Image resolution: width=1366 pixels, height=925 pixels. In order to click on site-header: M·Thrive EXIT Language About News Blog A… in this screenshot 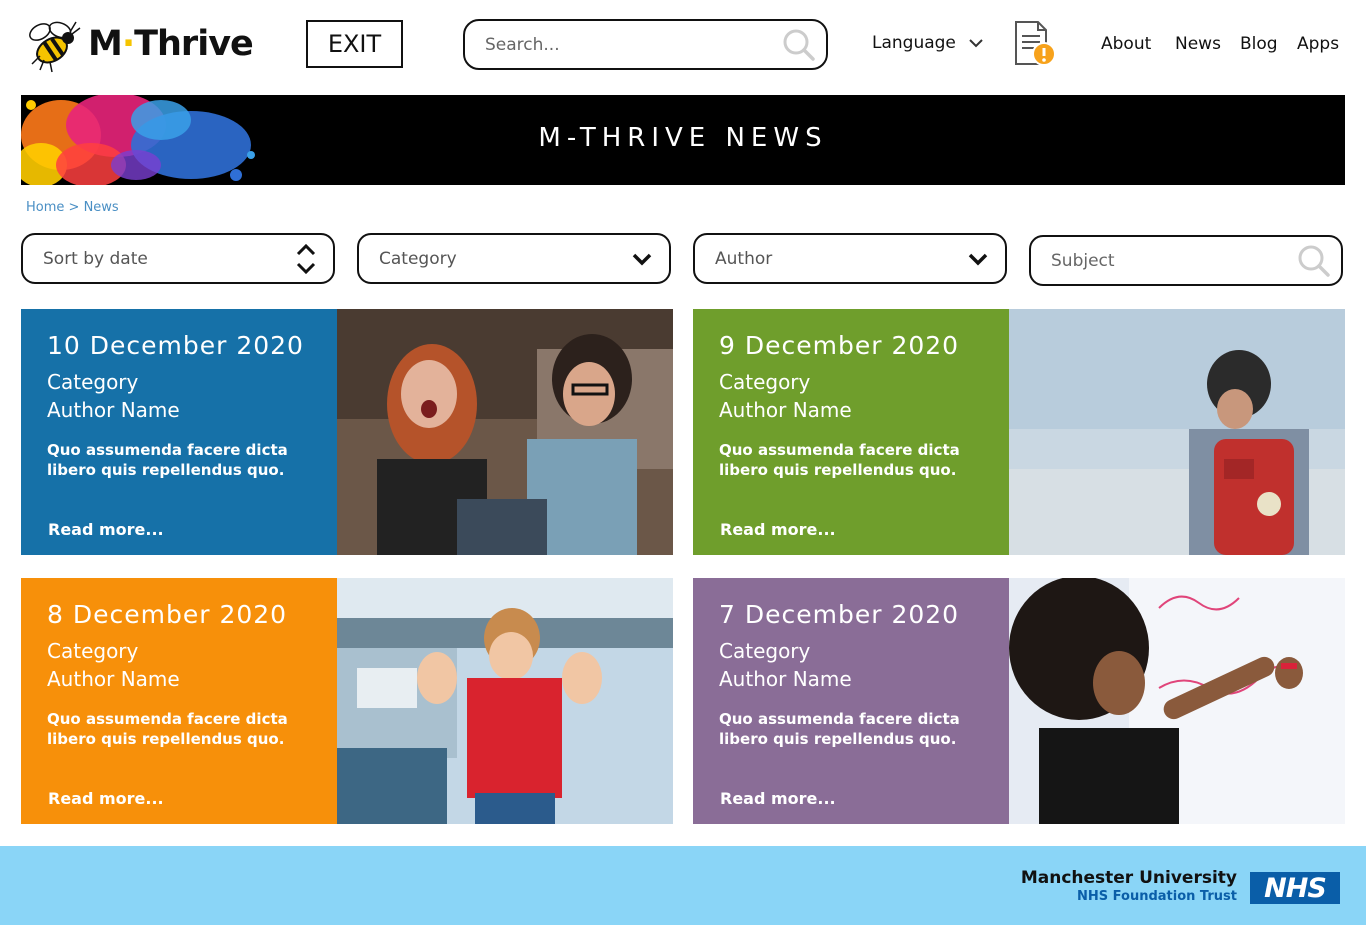, I will do `click(683, 46)`.